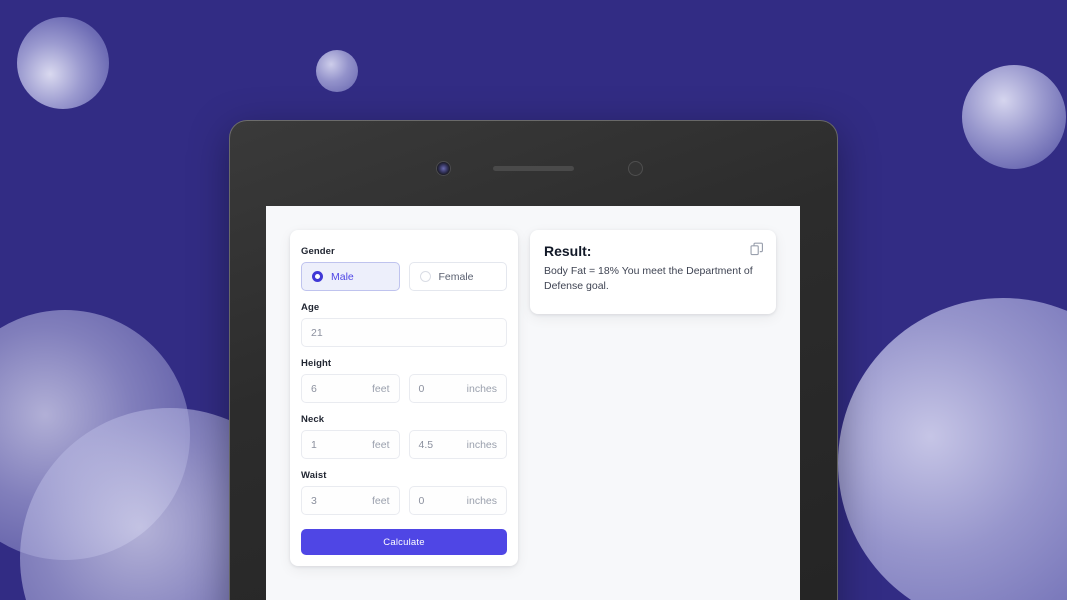  What do you see at coordinates (404, 394) in the screenshot?
I see `height-input-group: 6 feet 0 inches` at bounding box center [404, 394].